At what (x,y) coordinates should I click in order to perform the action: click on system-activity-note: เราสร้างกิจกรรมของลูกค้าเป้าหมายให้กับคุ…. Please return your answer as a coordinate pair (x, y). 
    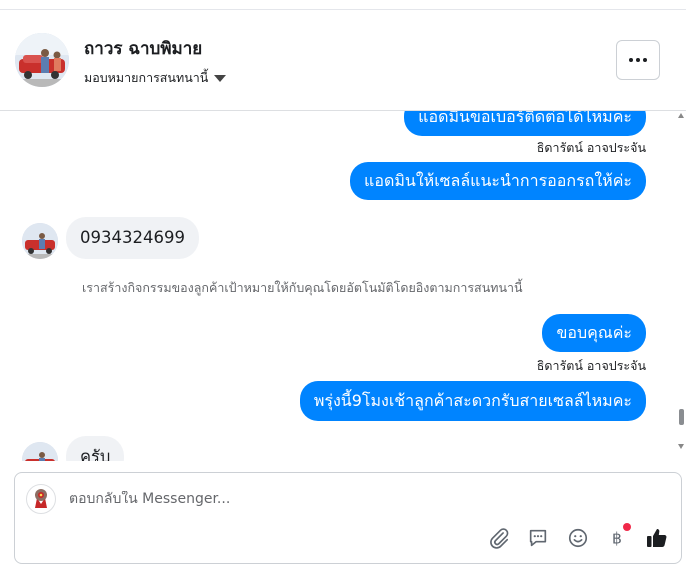
    Looking at the image, I should click on (302, 287).